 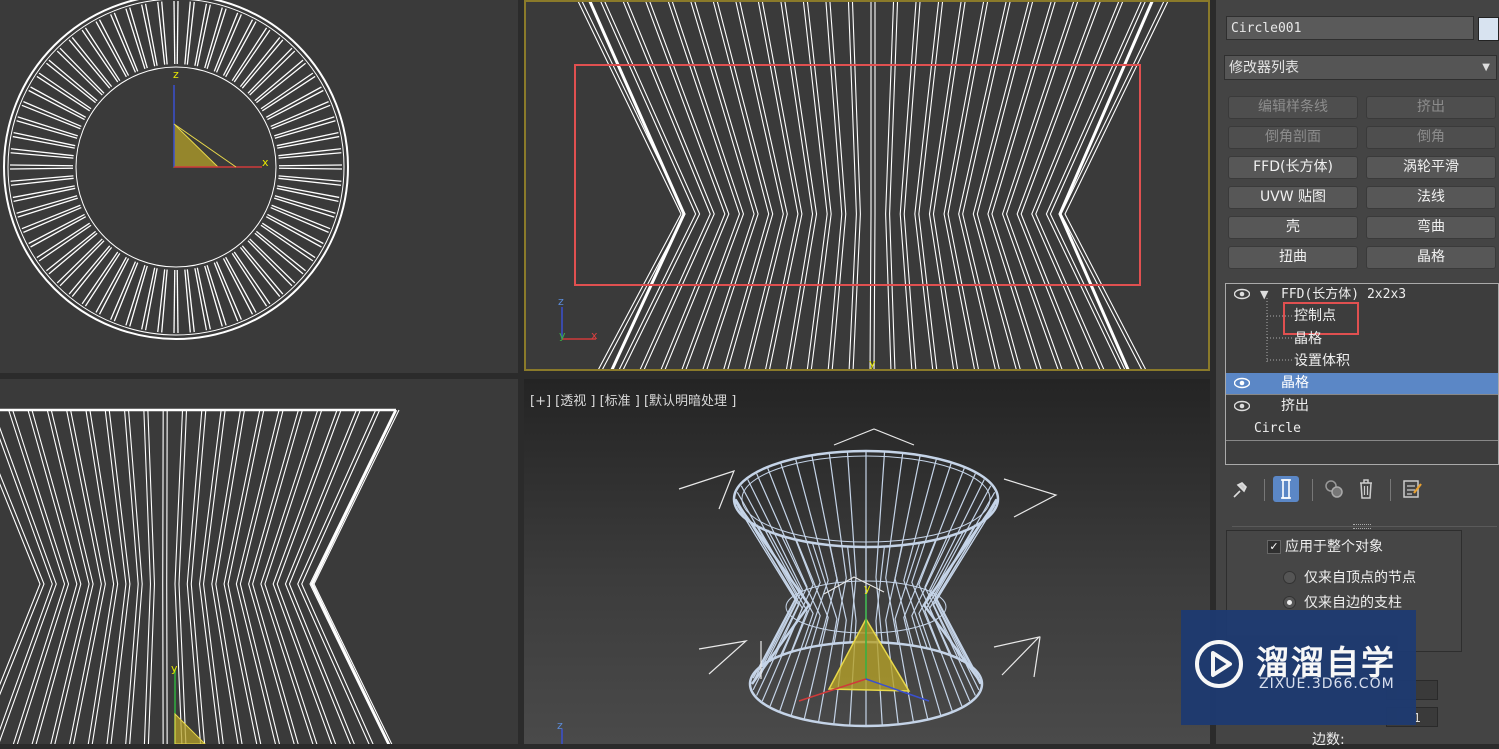 What do you see at coordinates (1362, 406) in the screenshot?
I see `stack-item-extrude: 挤出` at bounding box center [1362, 406].